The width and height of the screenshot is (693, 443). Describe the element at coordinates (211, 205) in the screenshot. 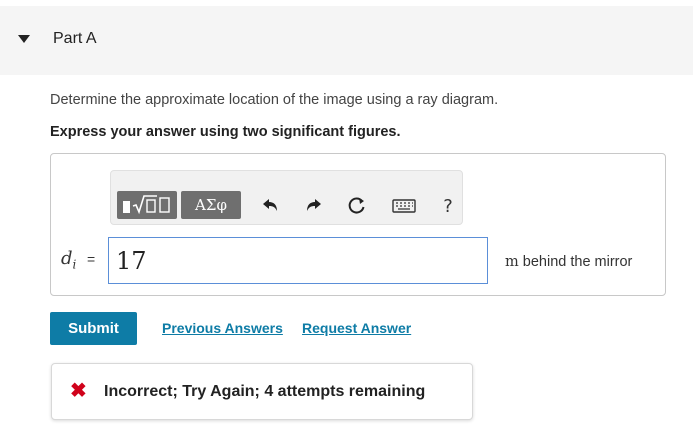

I see `greek-symbols-button: ΑΣφ` at that location.